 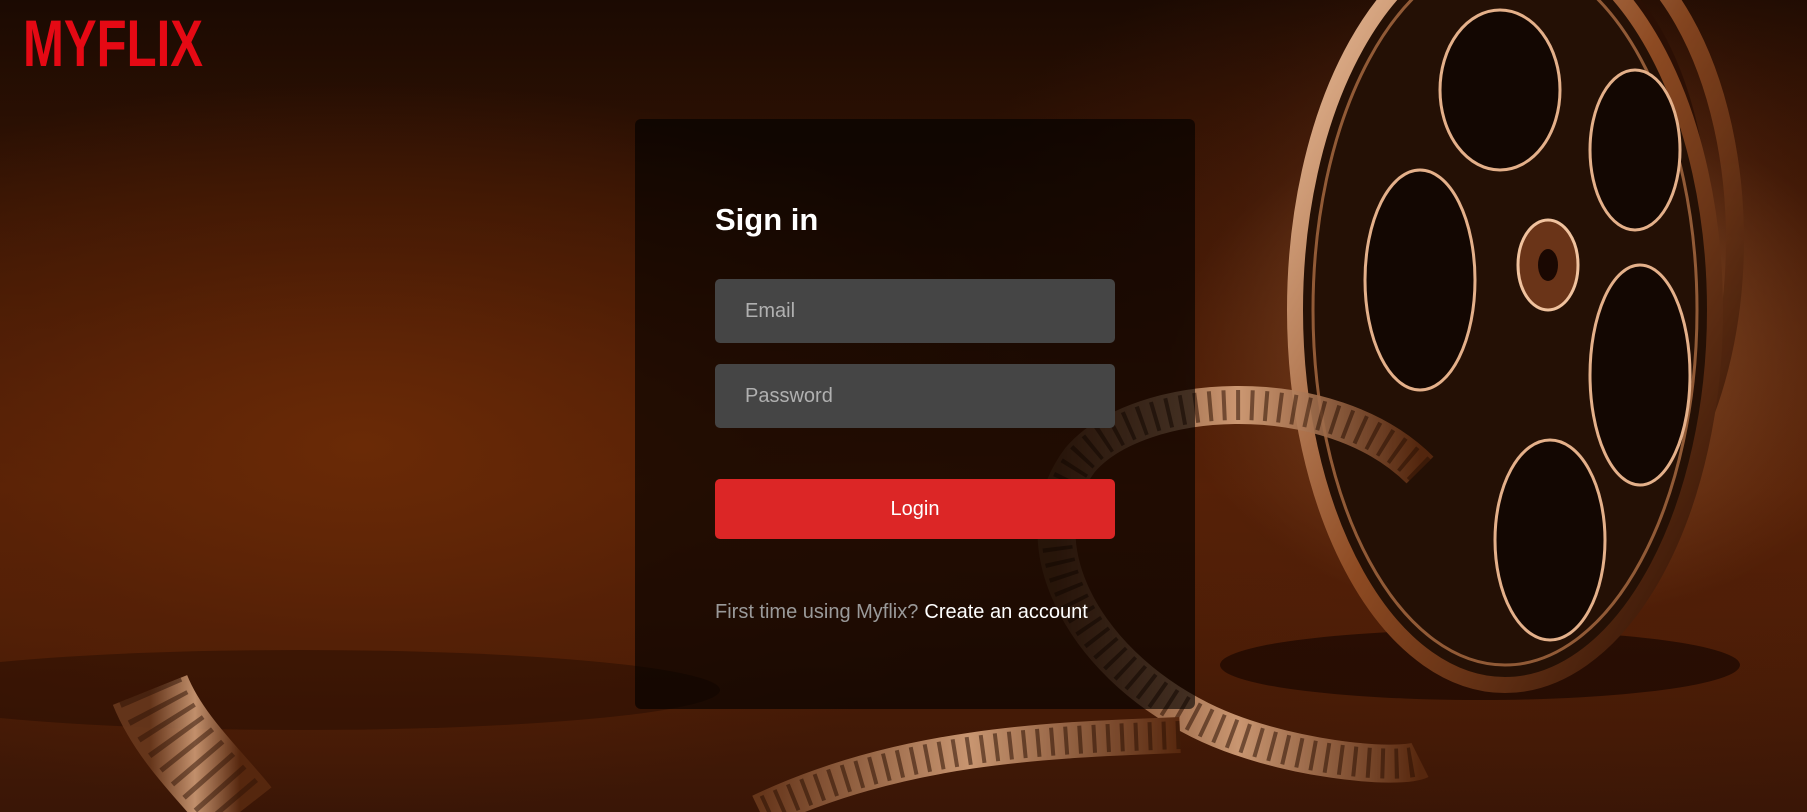 I want to click on myflix-logo: MYFLIX, so click(x=115, y=41).